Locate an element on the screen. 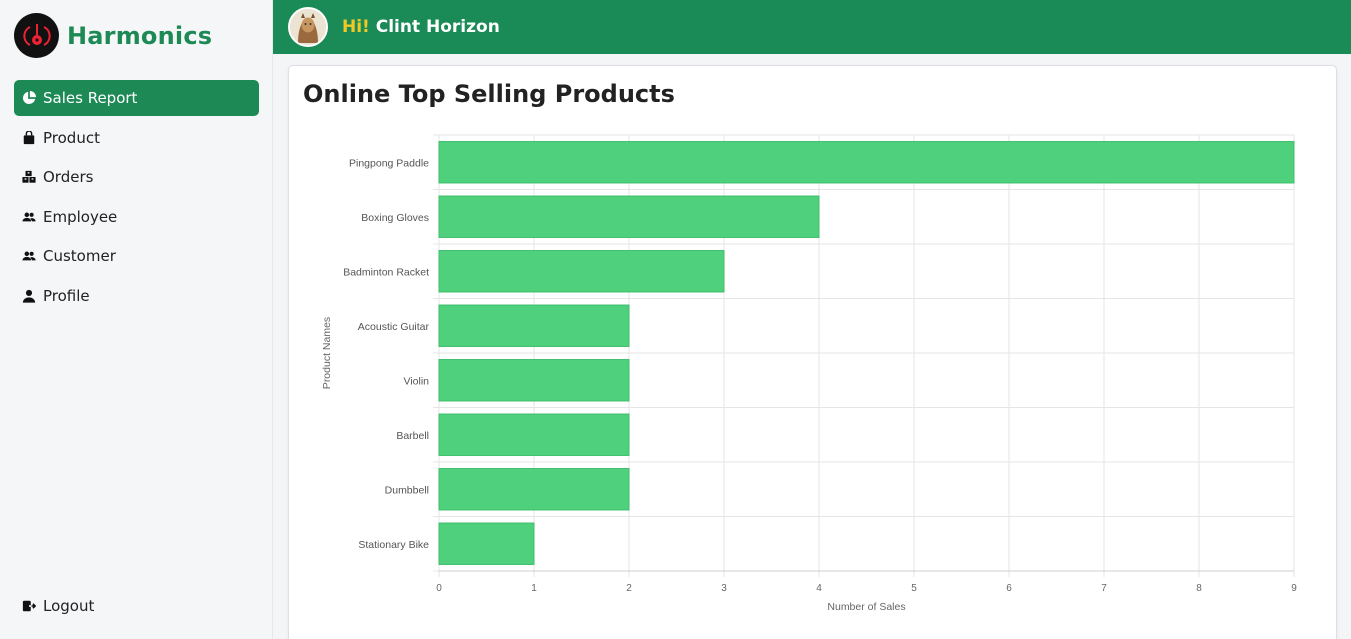 This screenshot has width=1351, height=639. sidebar-item-sales-report: Sales Report is located at coordinates (136, 98).